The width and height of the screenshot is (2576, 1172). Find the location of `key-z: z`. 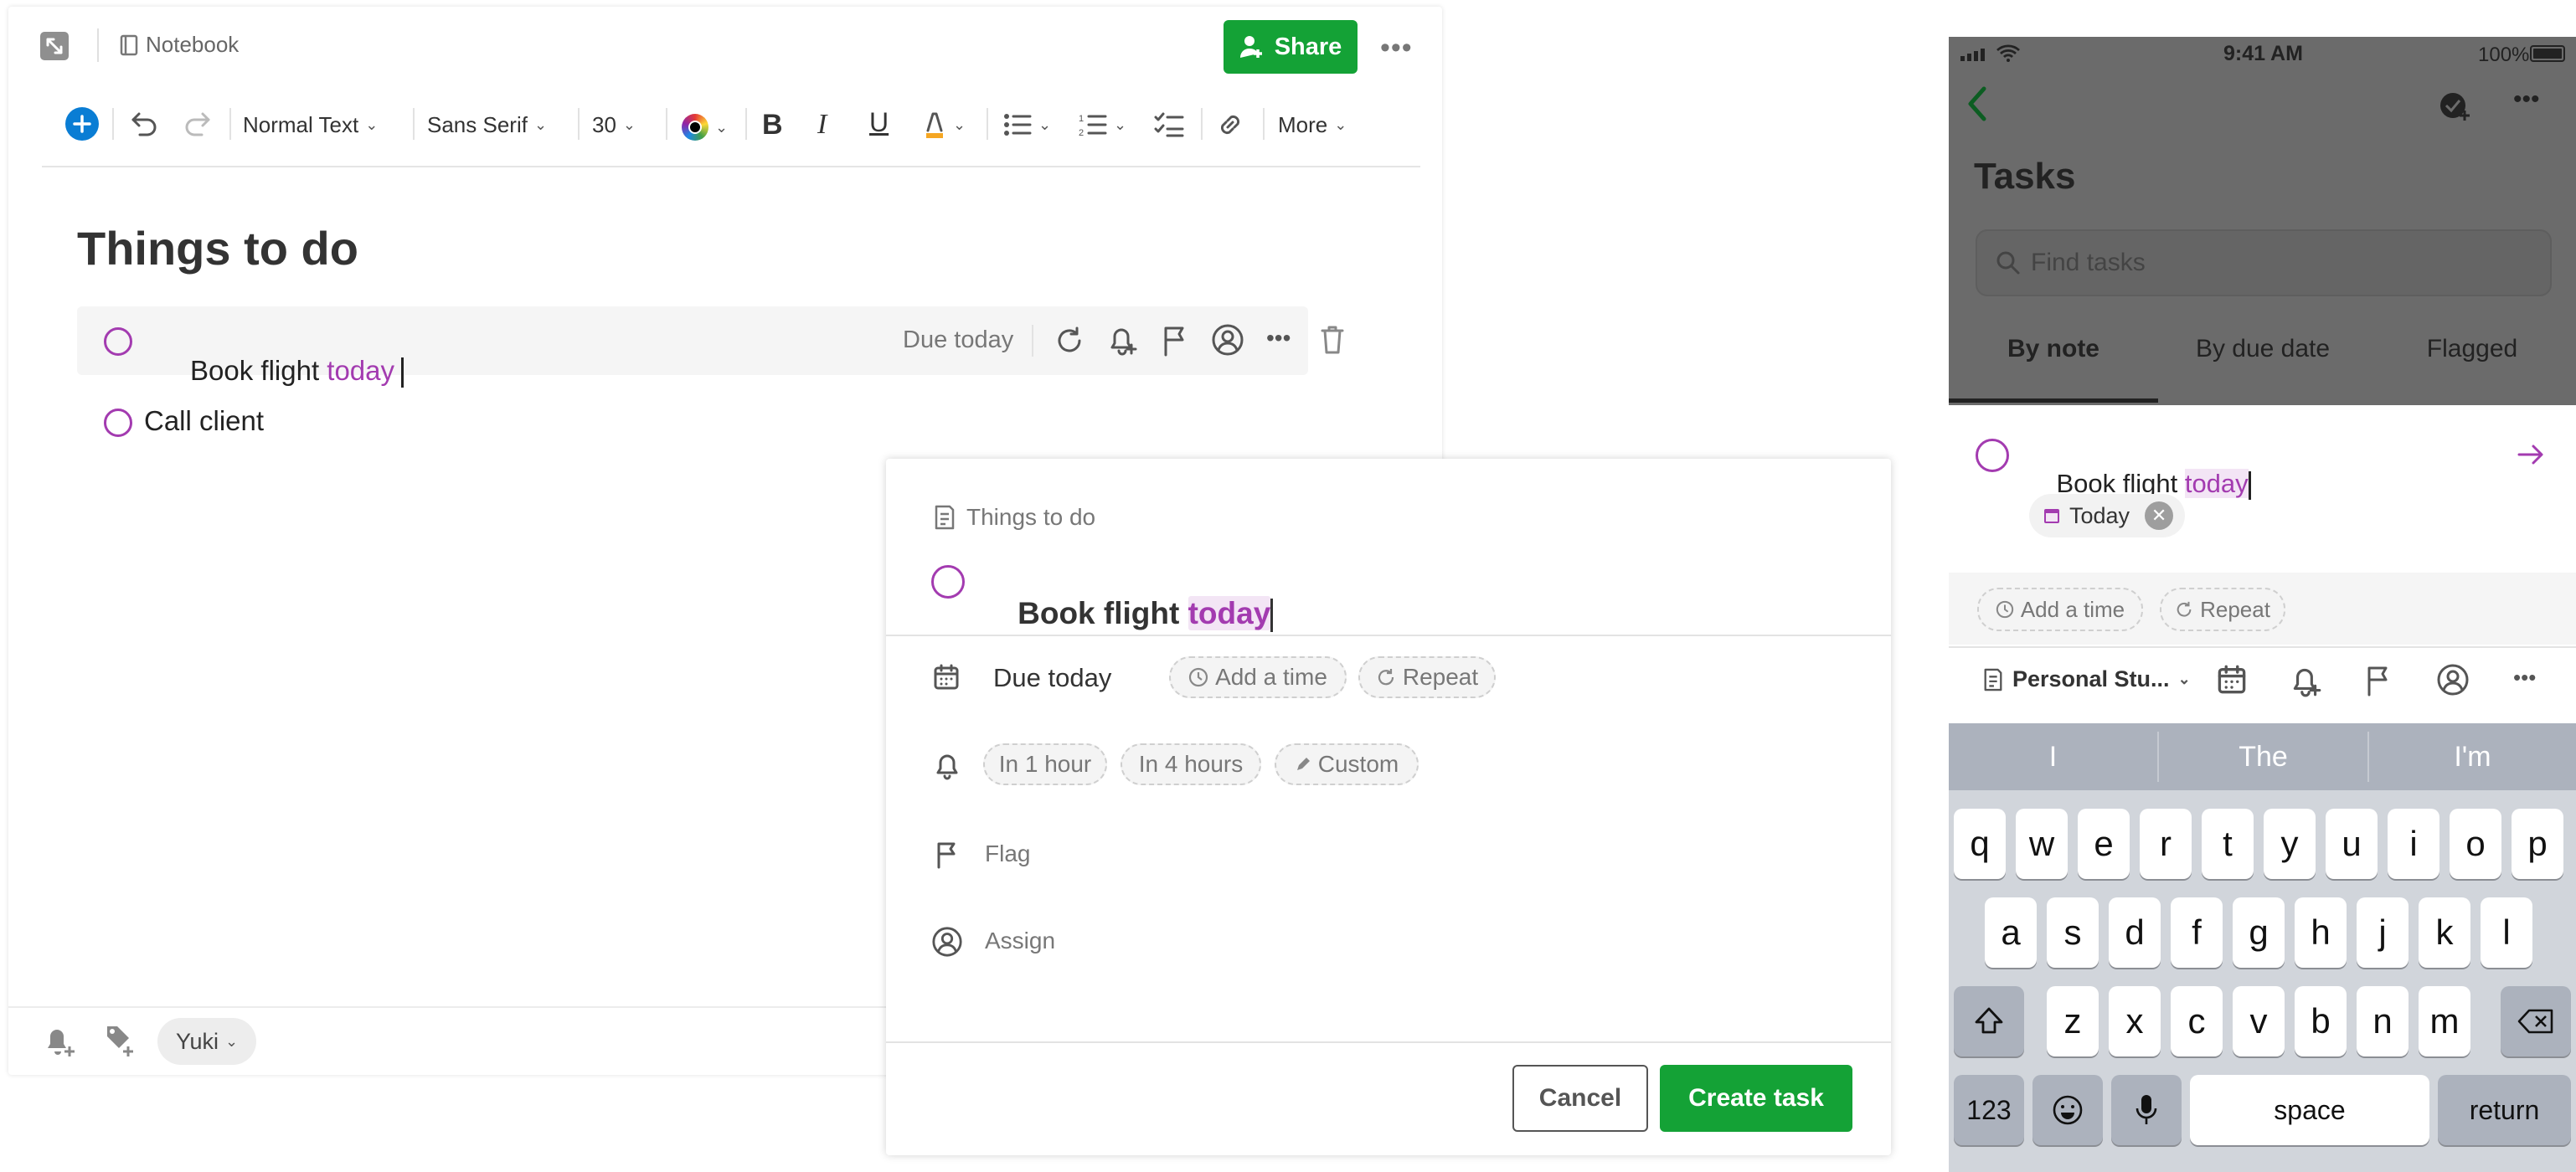

key-z: z is located at coordinates (2073, 1021).